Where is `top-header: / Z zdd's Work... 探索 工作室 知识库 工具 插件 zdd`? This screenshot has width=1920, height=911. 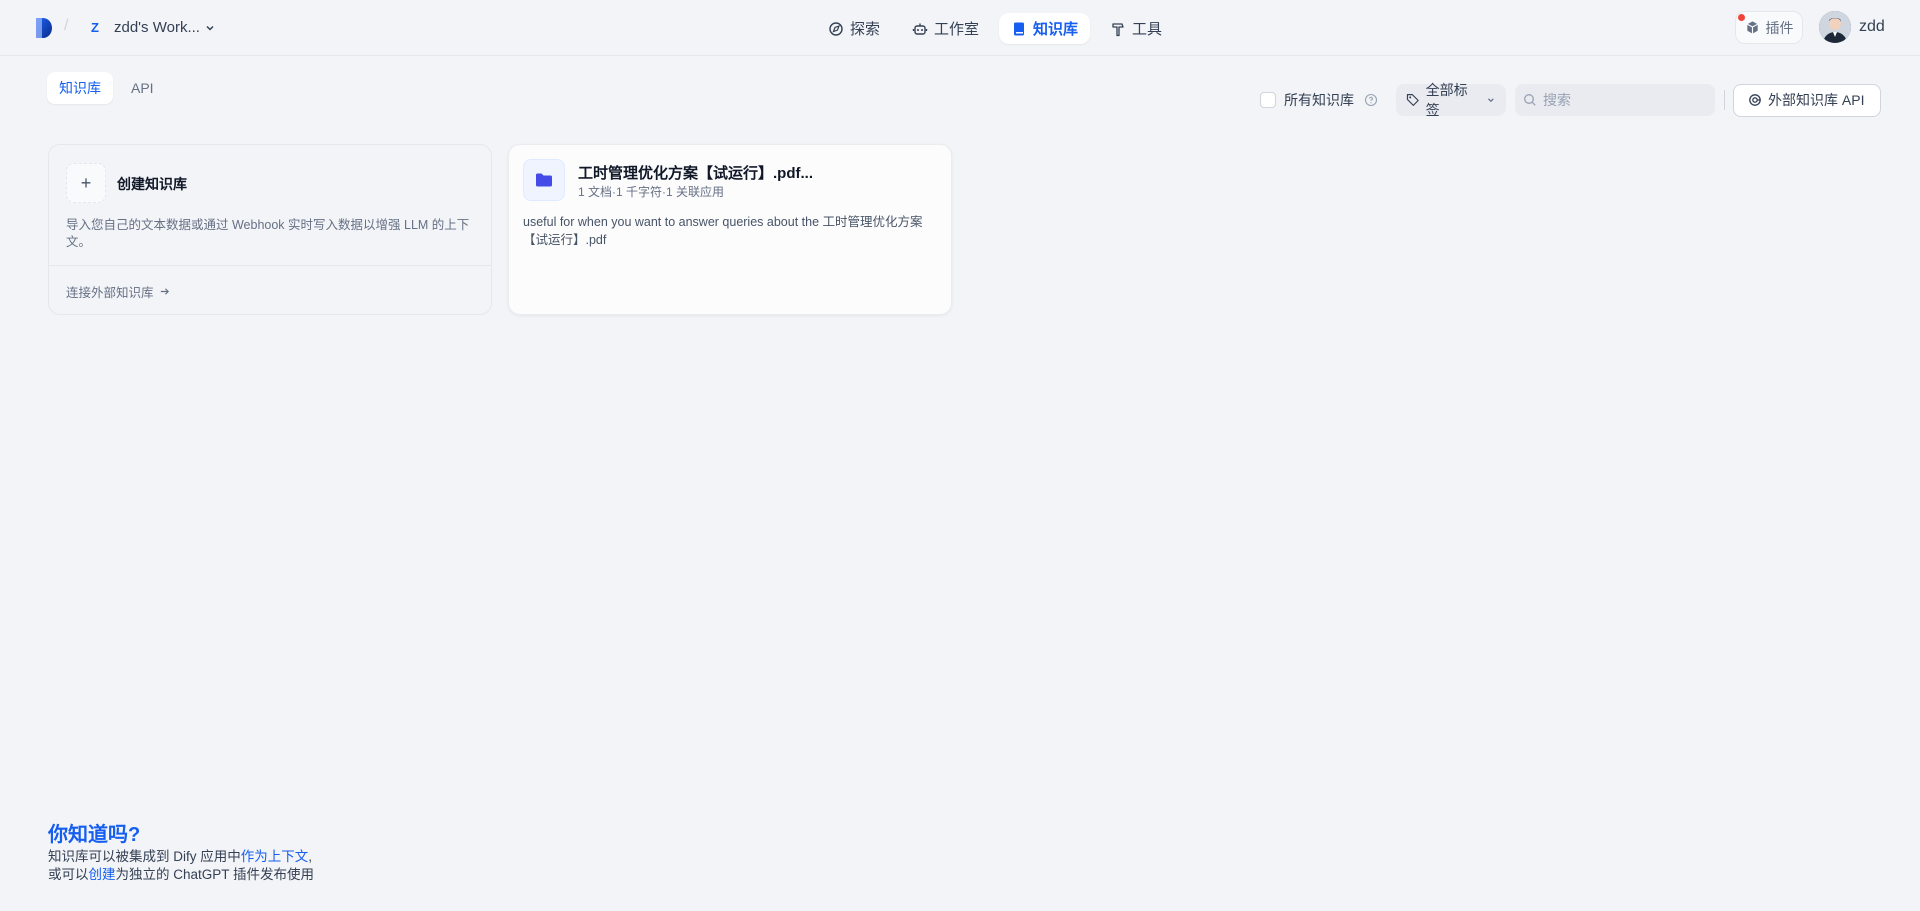 top-header: / Z zdd's Work... 探索 工作室 知识库 工具 插件 zdd is located at coordinates (960, 28).